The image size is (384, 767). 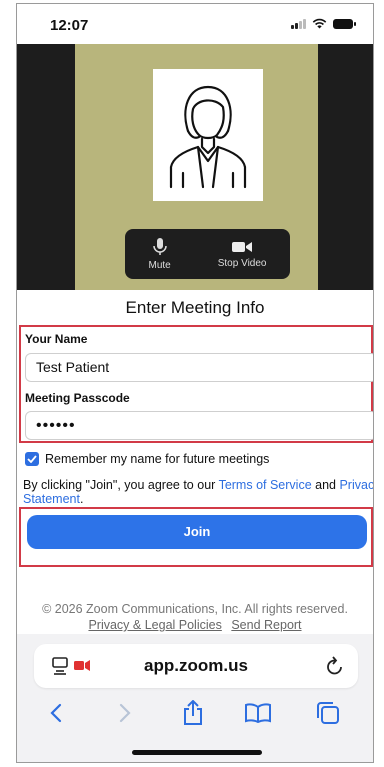 I want to click on browser-nav, so click(x=195, y=715).